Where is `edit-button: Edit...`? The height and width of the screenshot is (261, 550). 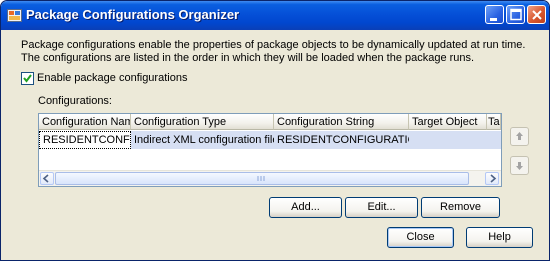
edit-button: Edit... is located at coordinates (381, 207).